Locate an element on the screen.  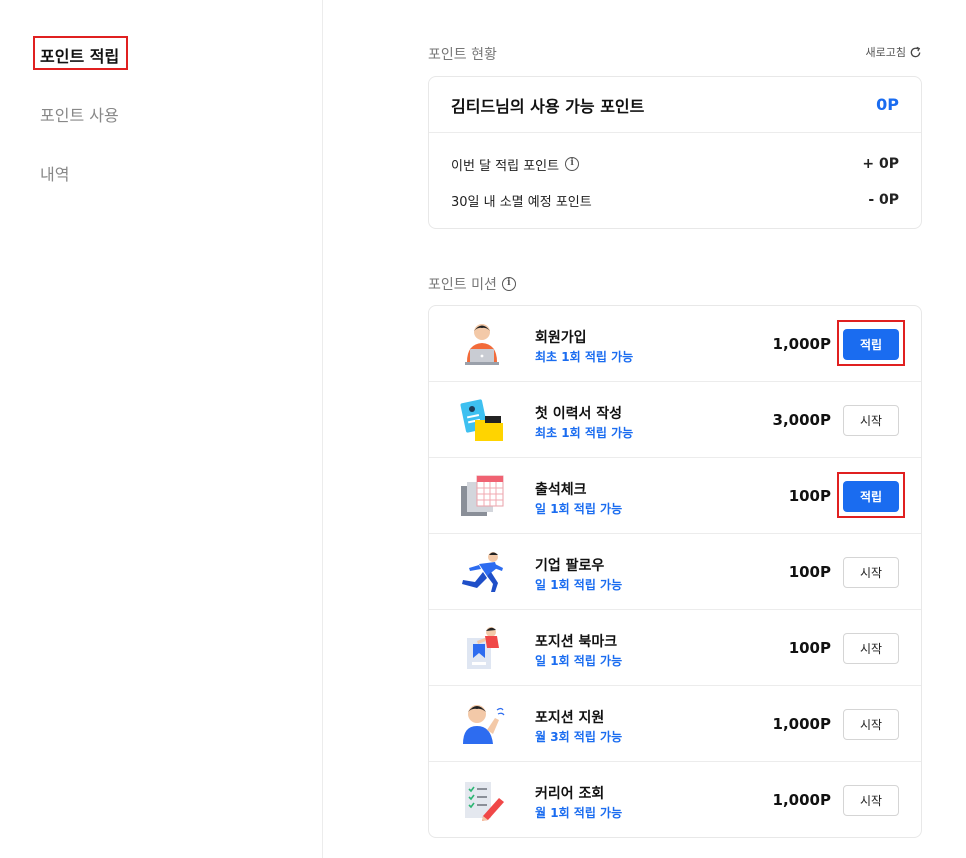
sidebar-item-point-use: 포인트 사용 is located at coordinates (79, 114).